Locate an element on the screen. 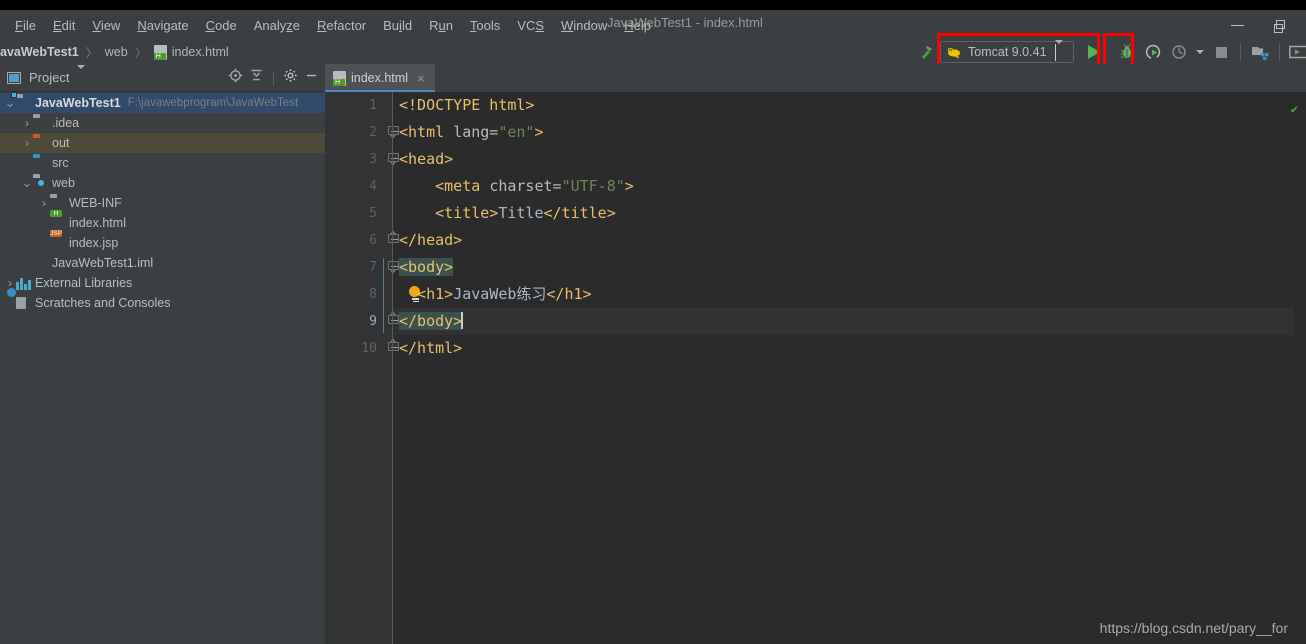 The width and height of the screenshot is (1306, 644). tree-node-out: › out is located at coordinates (162, 143).